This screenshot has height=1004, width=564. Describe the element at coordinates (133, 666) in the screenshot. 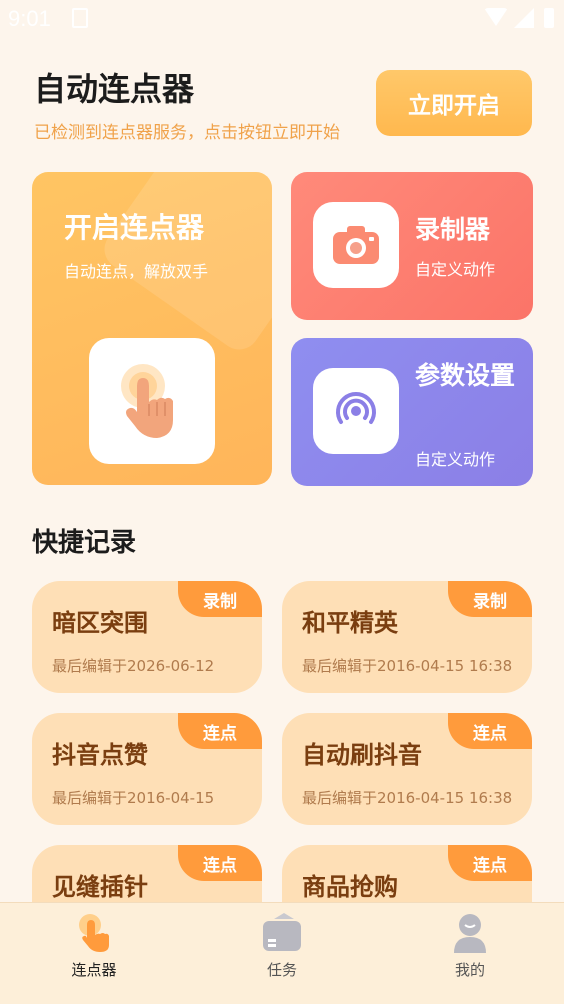

I see `record-date: 最后编辑于2026-06-12` at that location.